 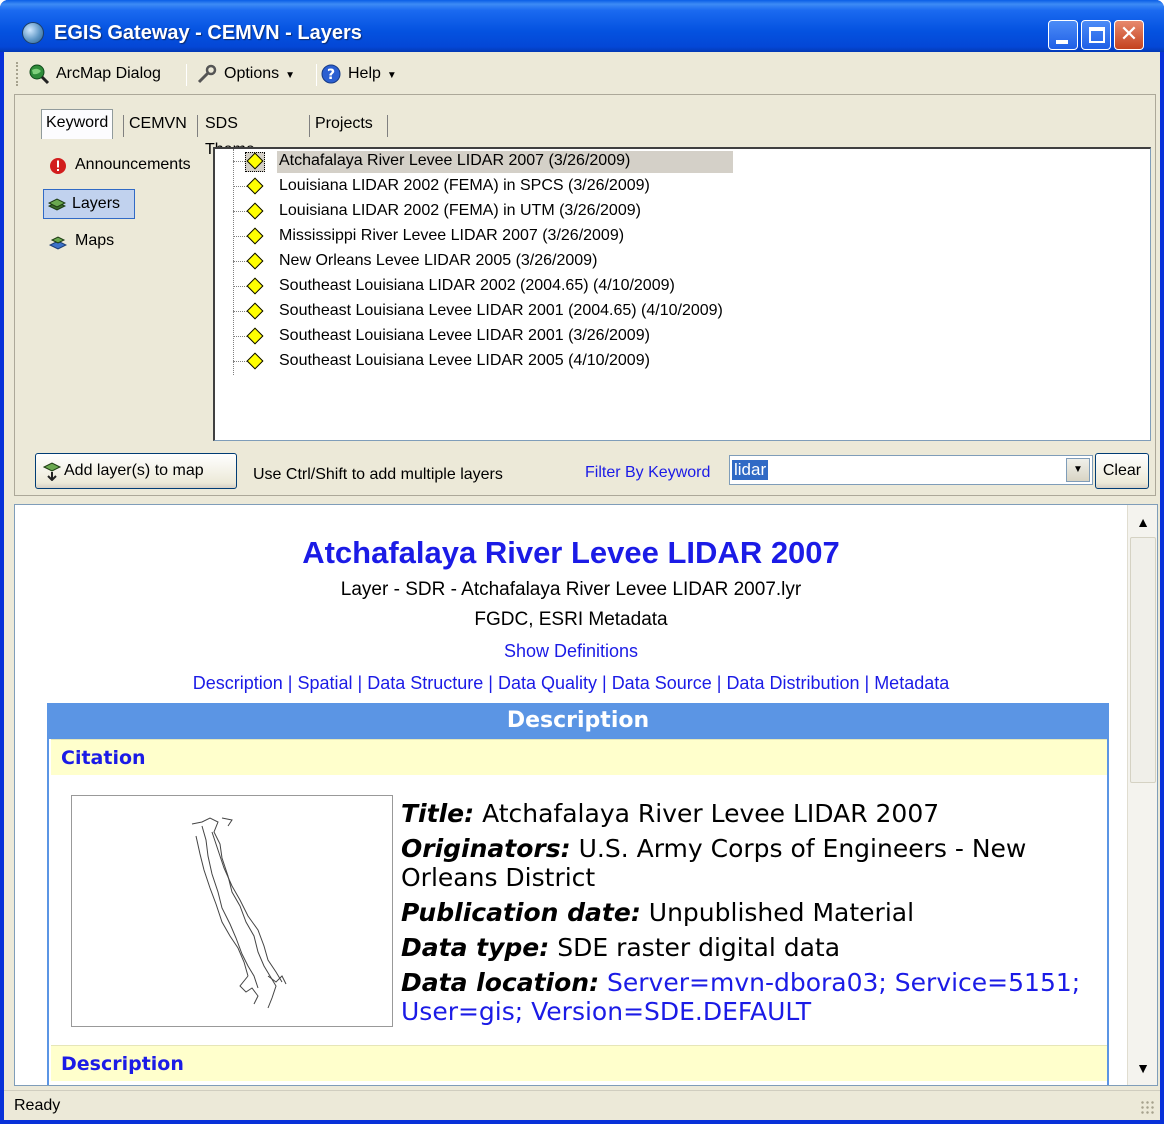 I want to click on globe-search-icon, so click(x=39, y=74).